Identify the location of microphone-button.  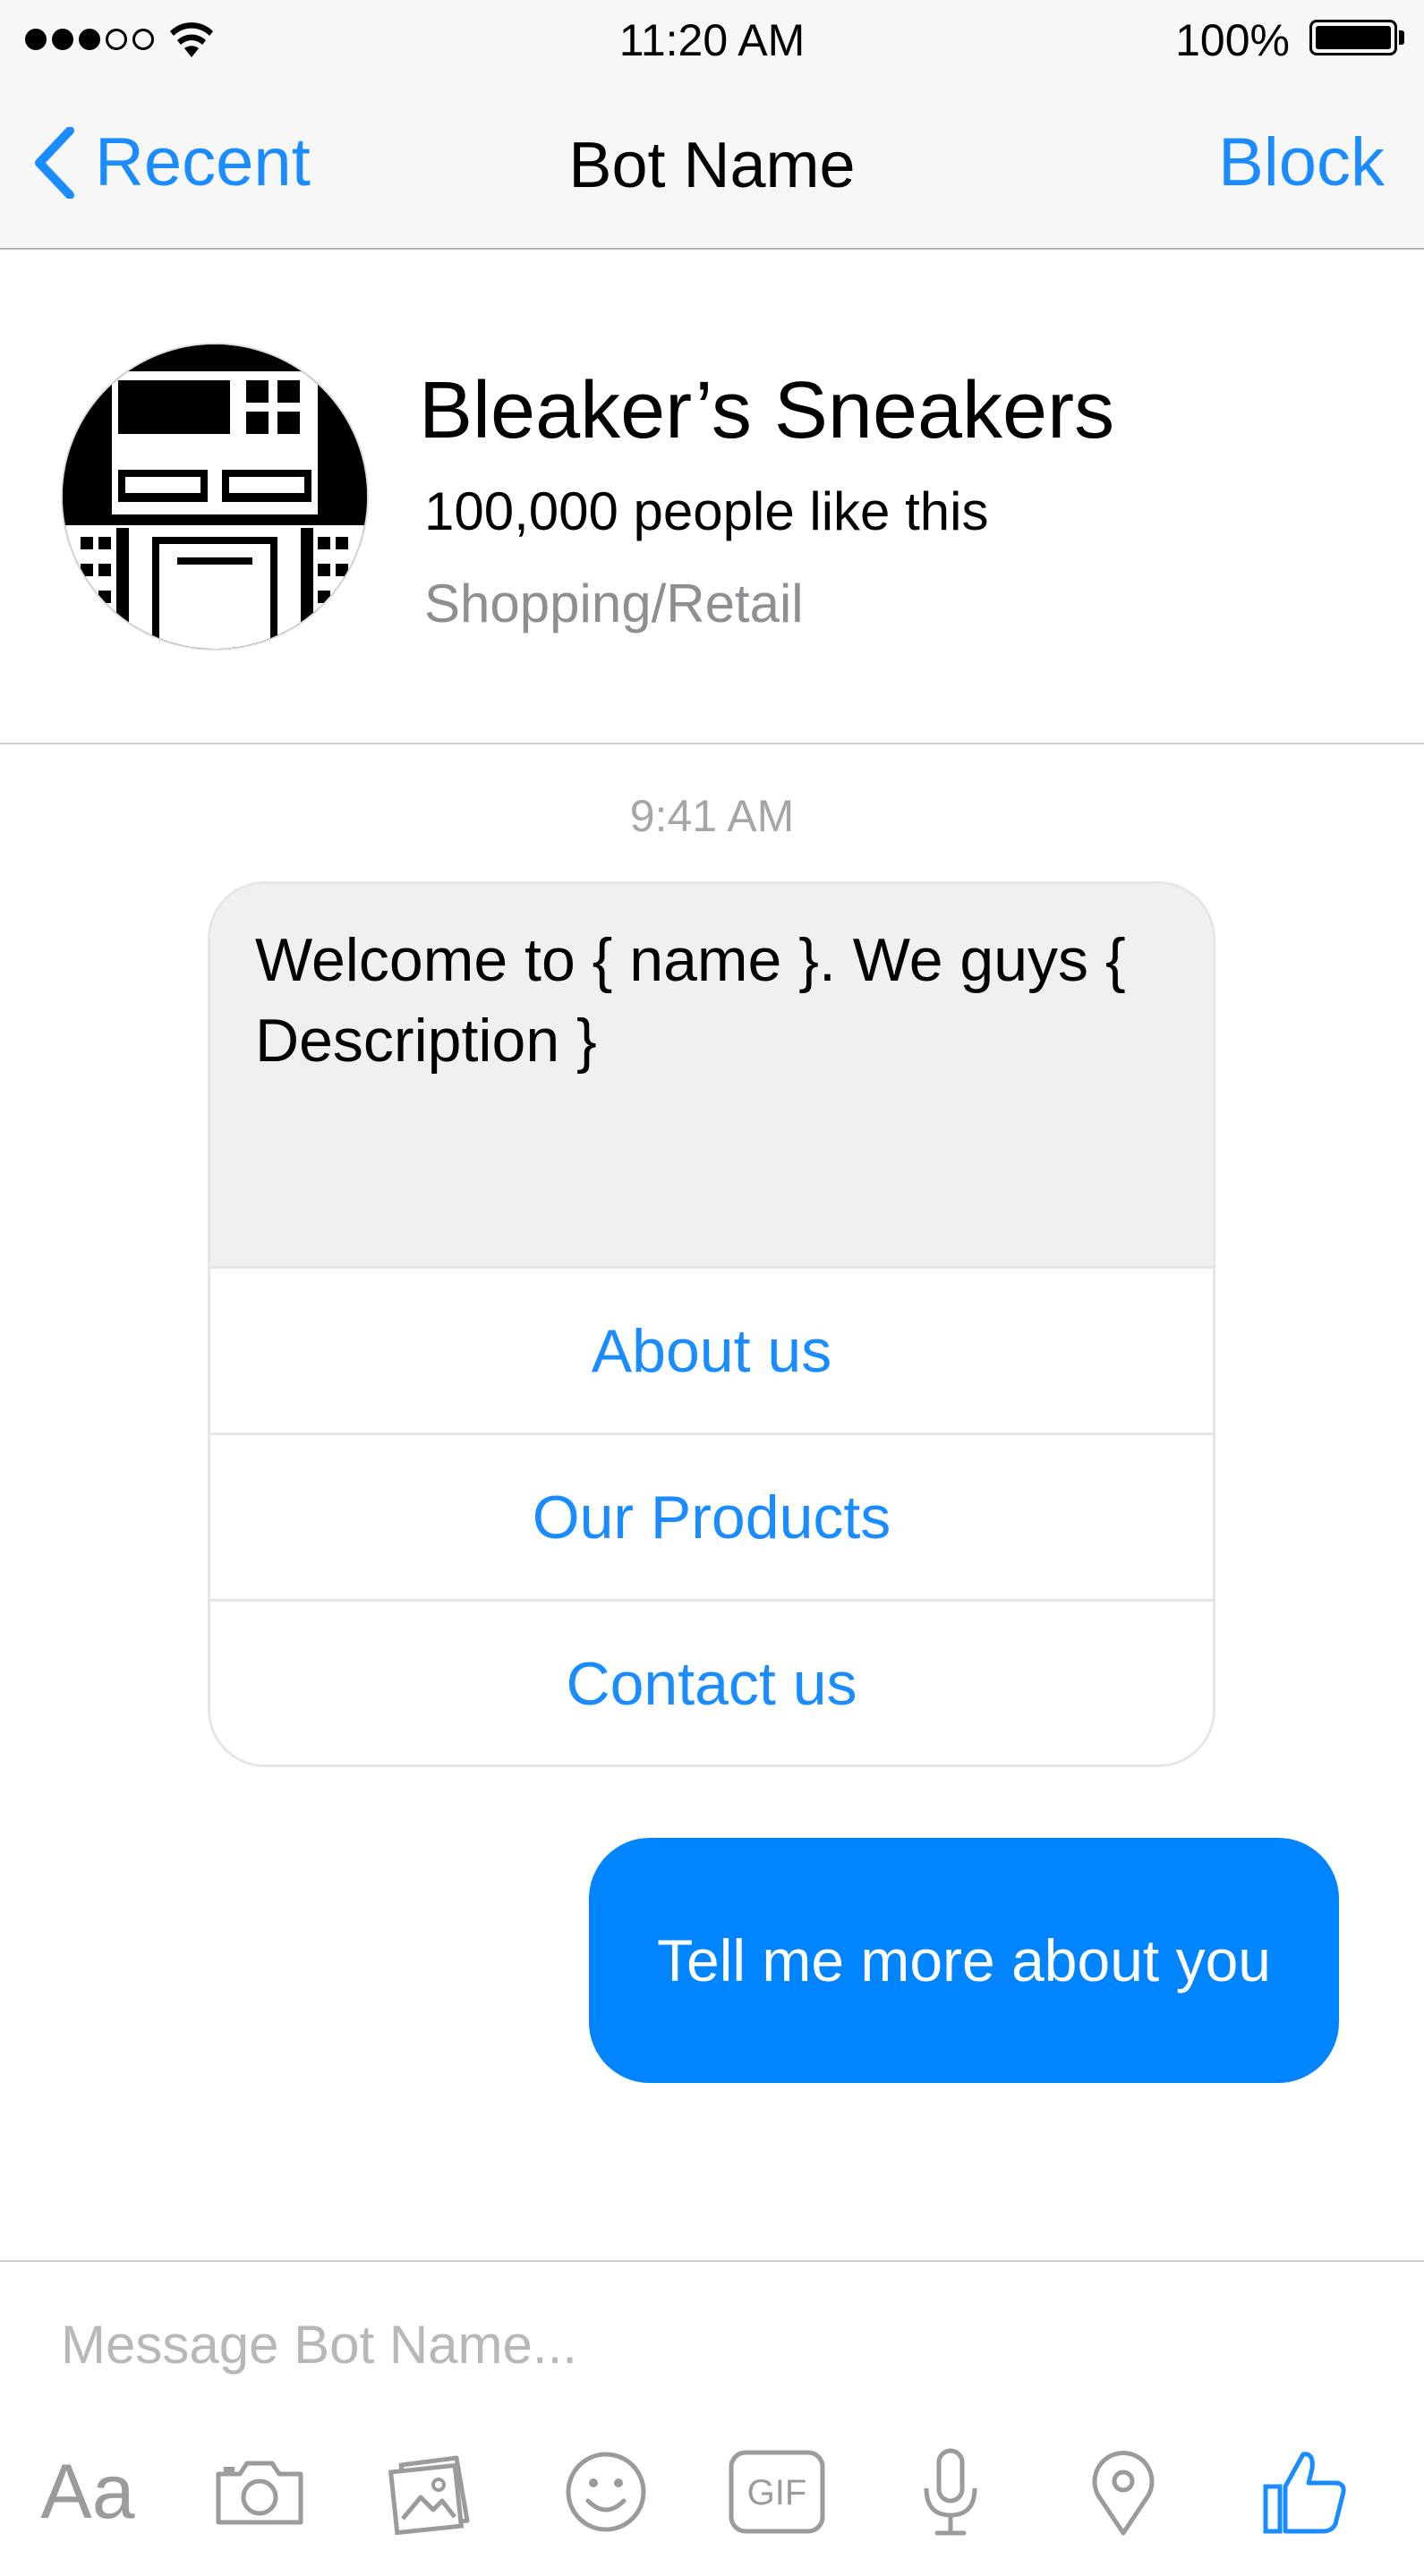
(950, 2492).